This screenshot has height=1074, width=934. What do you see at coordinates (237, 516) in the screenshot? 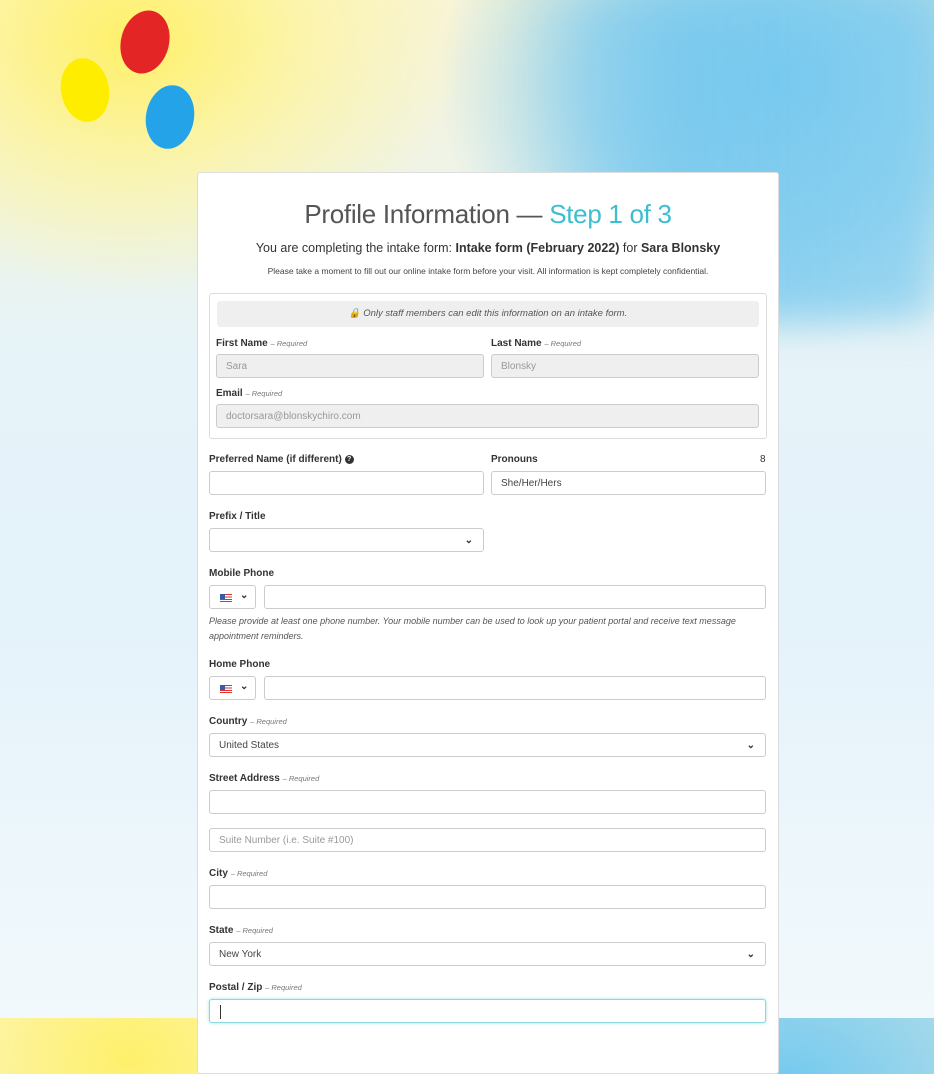
I see `prefix-label: Prefix / Title` at bounding box center [237, 516].